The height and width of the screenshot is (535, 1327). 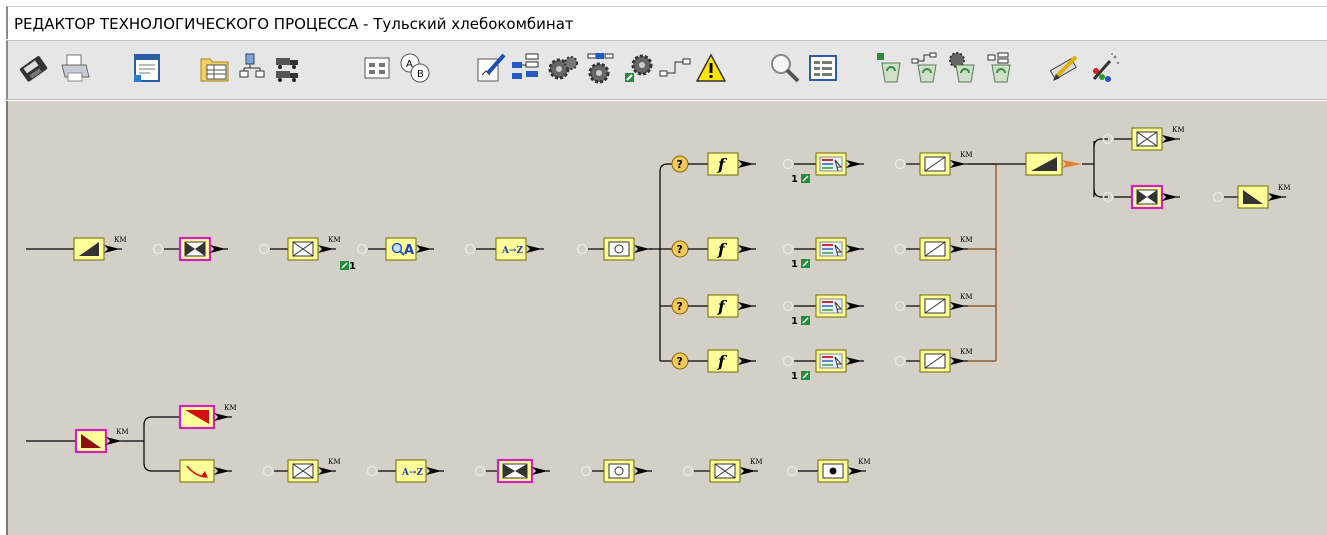 I want to click on counter-badge: 1, so click(x=800, y=321).